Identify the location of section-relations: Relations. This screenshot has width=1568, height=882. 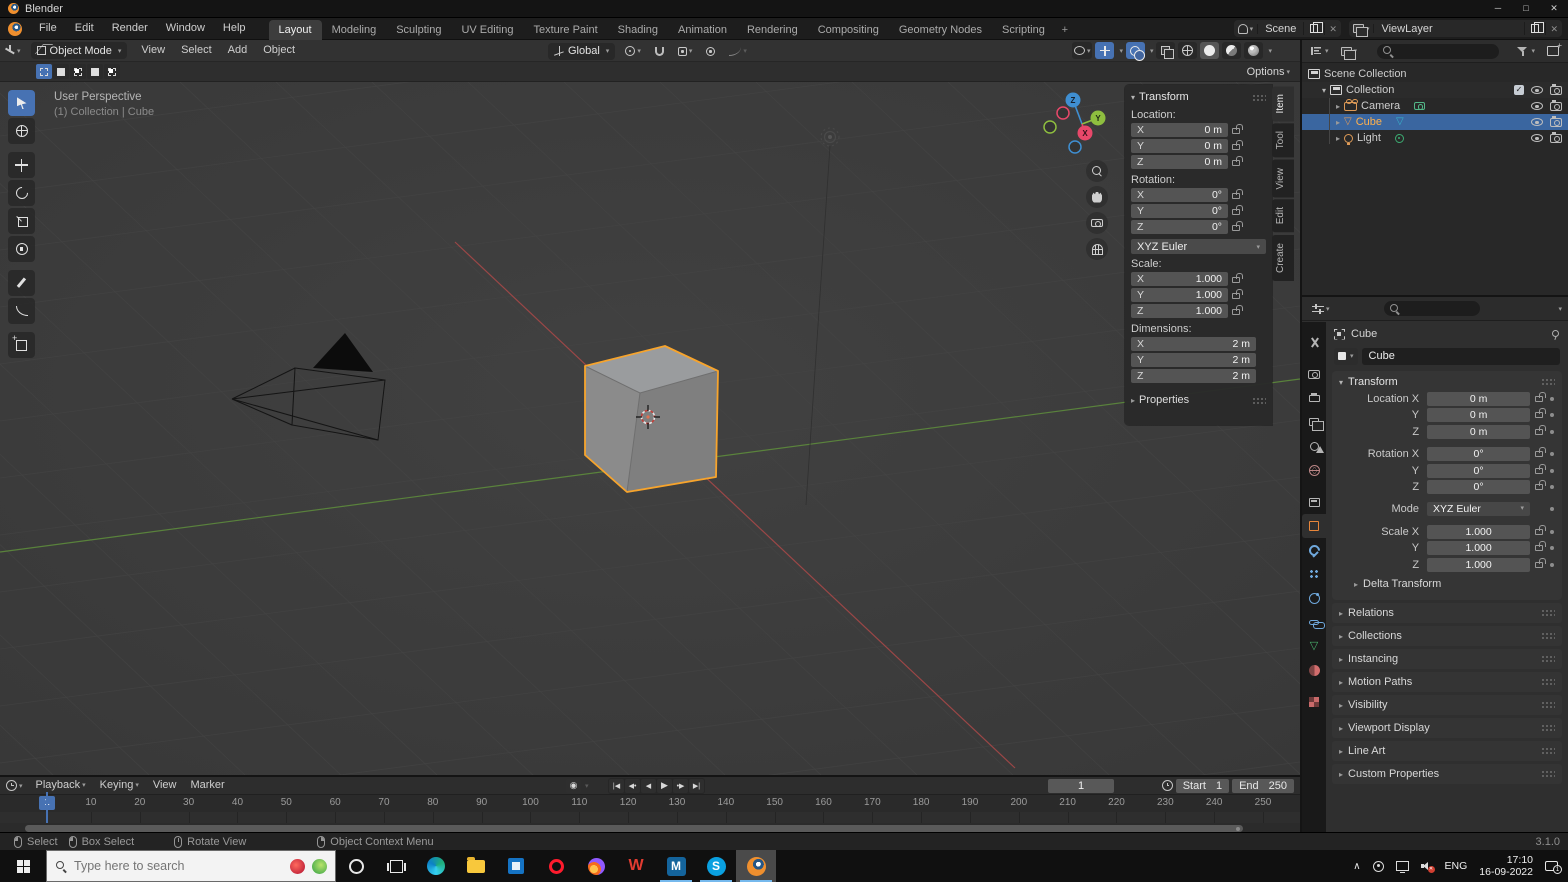
(1447, 612).